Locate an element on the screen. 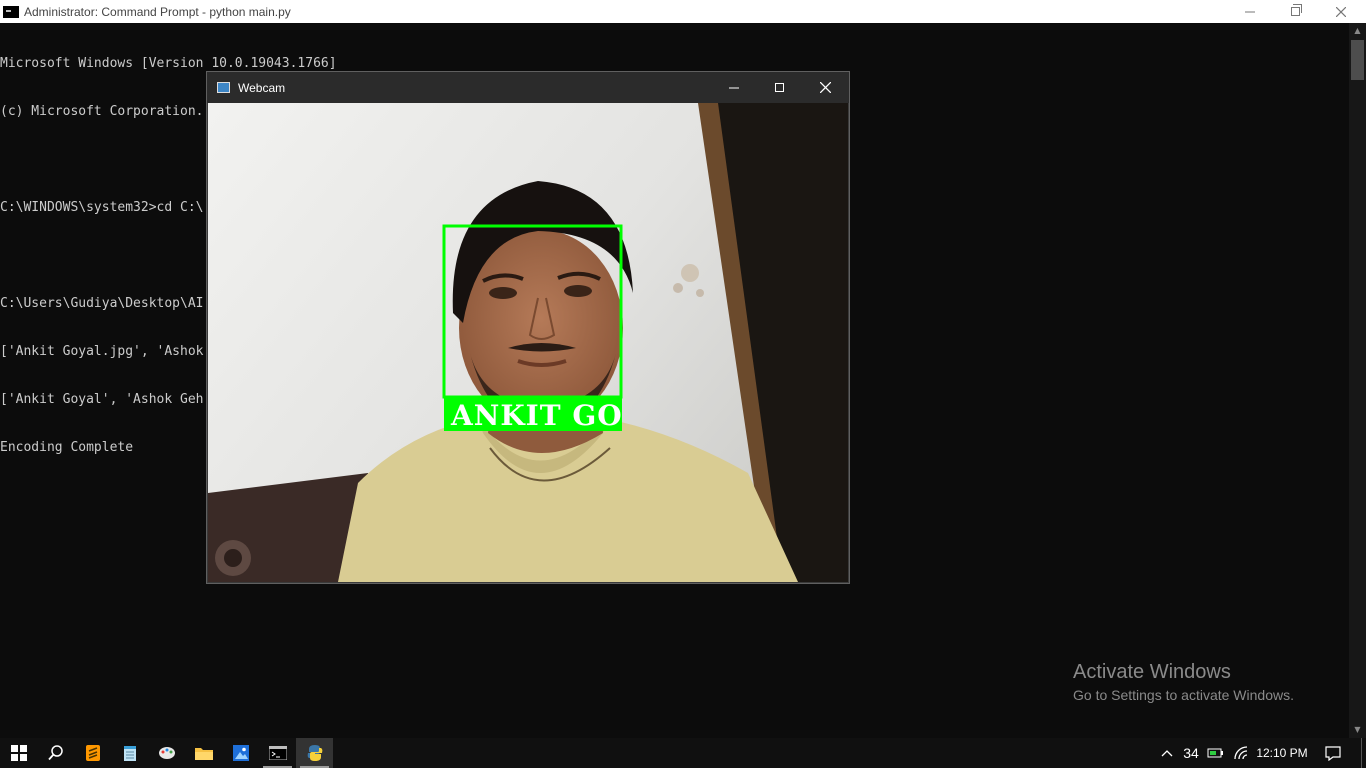  chevron-up-icon is located at coordinates (1167, 753).